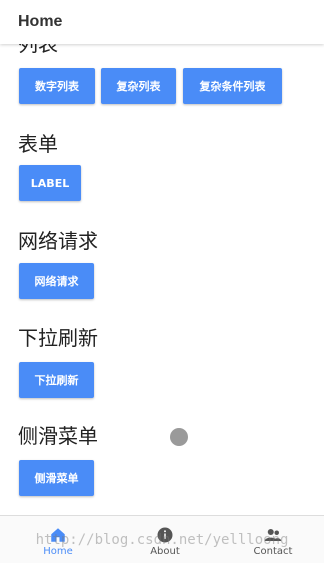  I want to click on label-button: LABEL, so click(50, 183).